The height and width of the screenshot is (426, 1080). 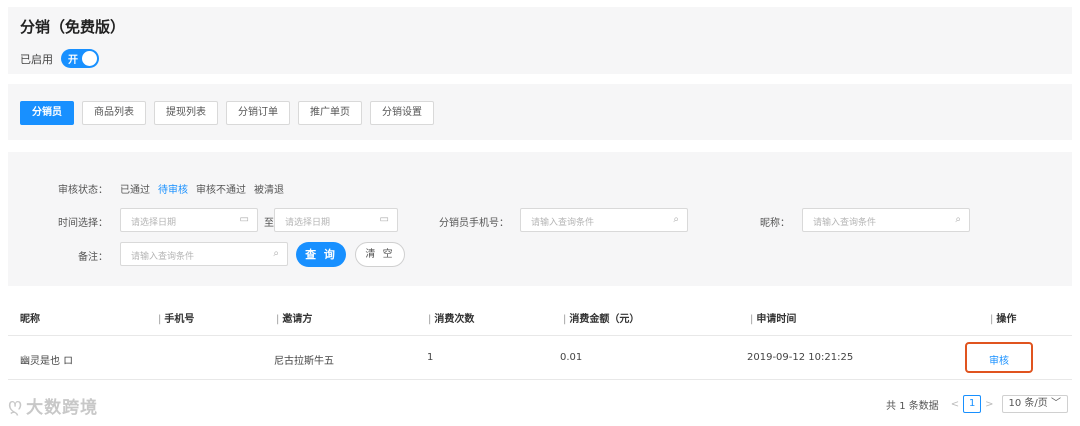 What do you see at coordinates (269, 223) in the screenshot?
I see `date-range-separator: 至` at bounding box center [269, 223].